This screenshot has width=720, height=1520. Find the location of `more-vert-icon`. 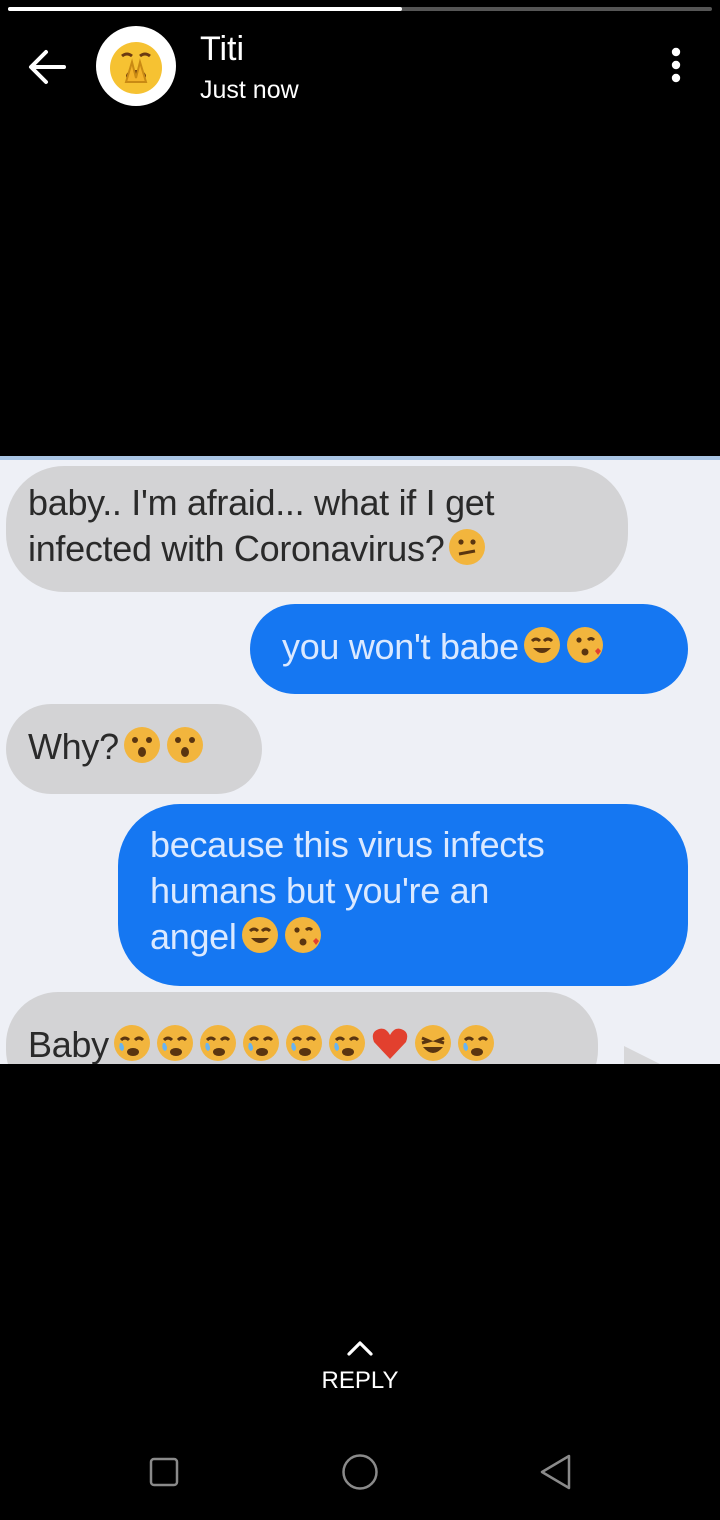

more-vert-icon is located at coordinates (676, 65).